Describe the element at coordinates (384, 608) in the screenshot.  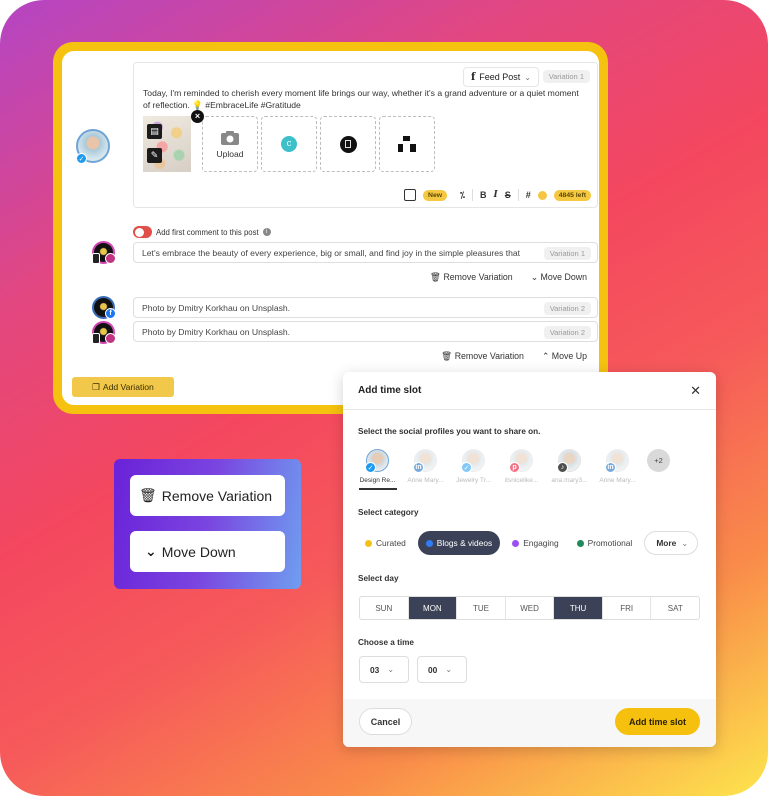
I see `day-sun: SUN` at that location.